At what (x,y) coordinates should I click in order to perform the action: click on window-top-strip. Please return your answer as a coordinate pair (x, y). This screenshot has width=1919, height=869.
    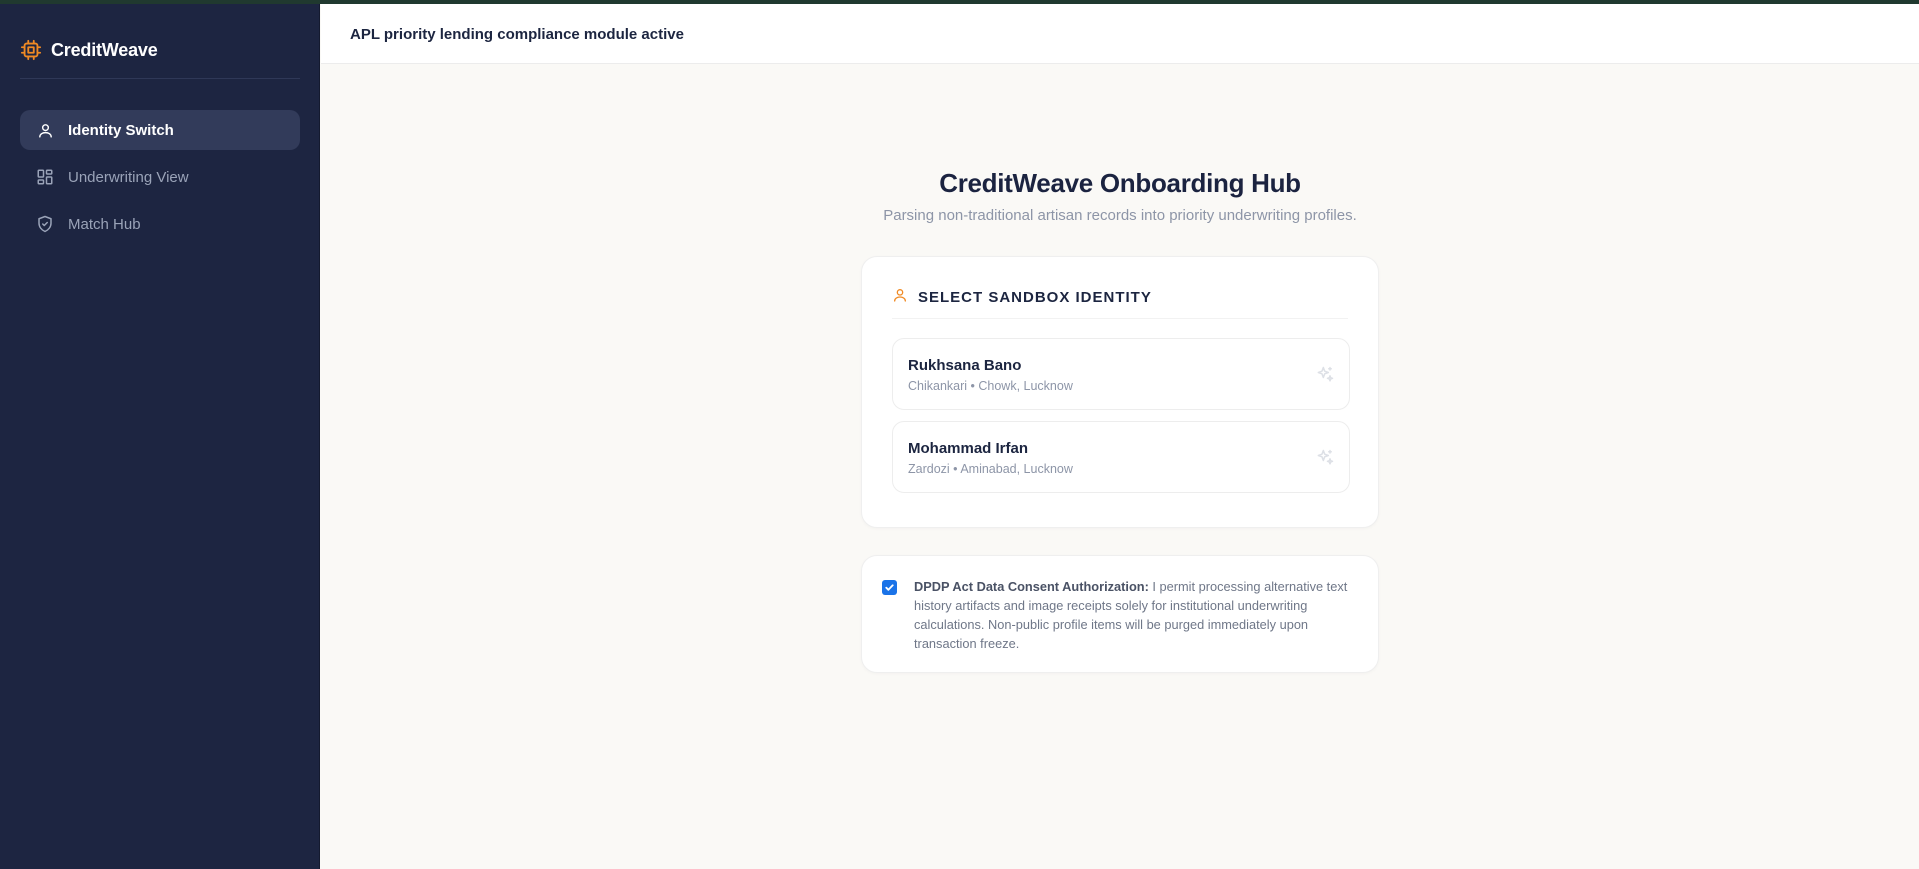
    Looking at the image, I should click on (959, 2).